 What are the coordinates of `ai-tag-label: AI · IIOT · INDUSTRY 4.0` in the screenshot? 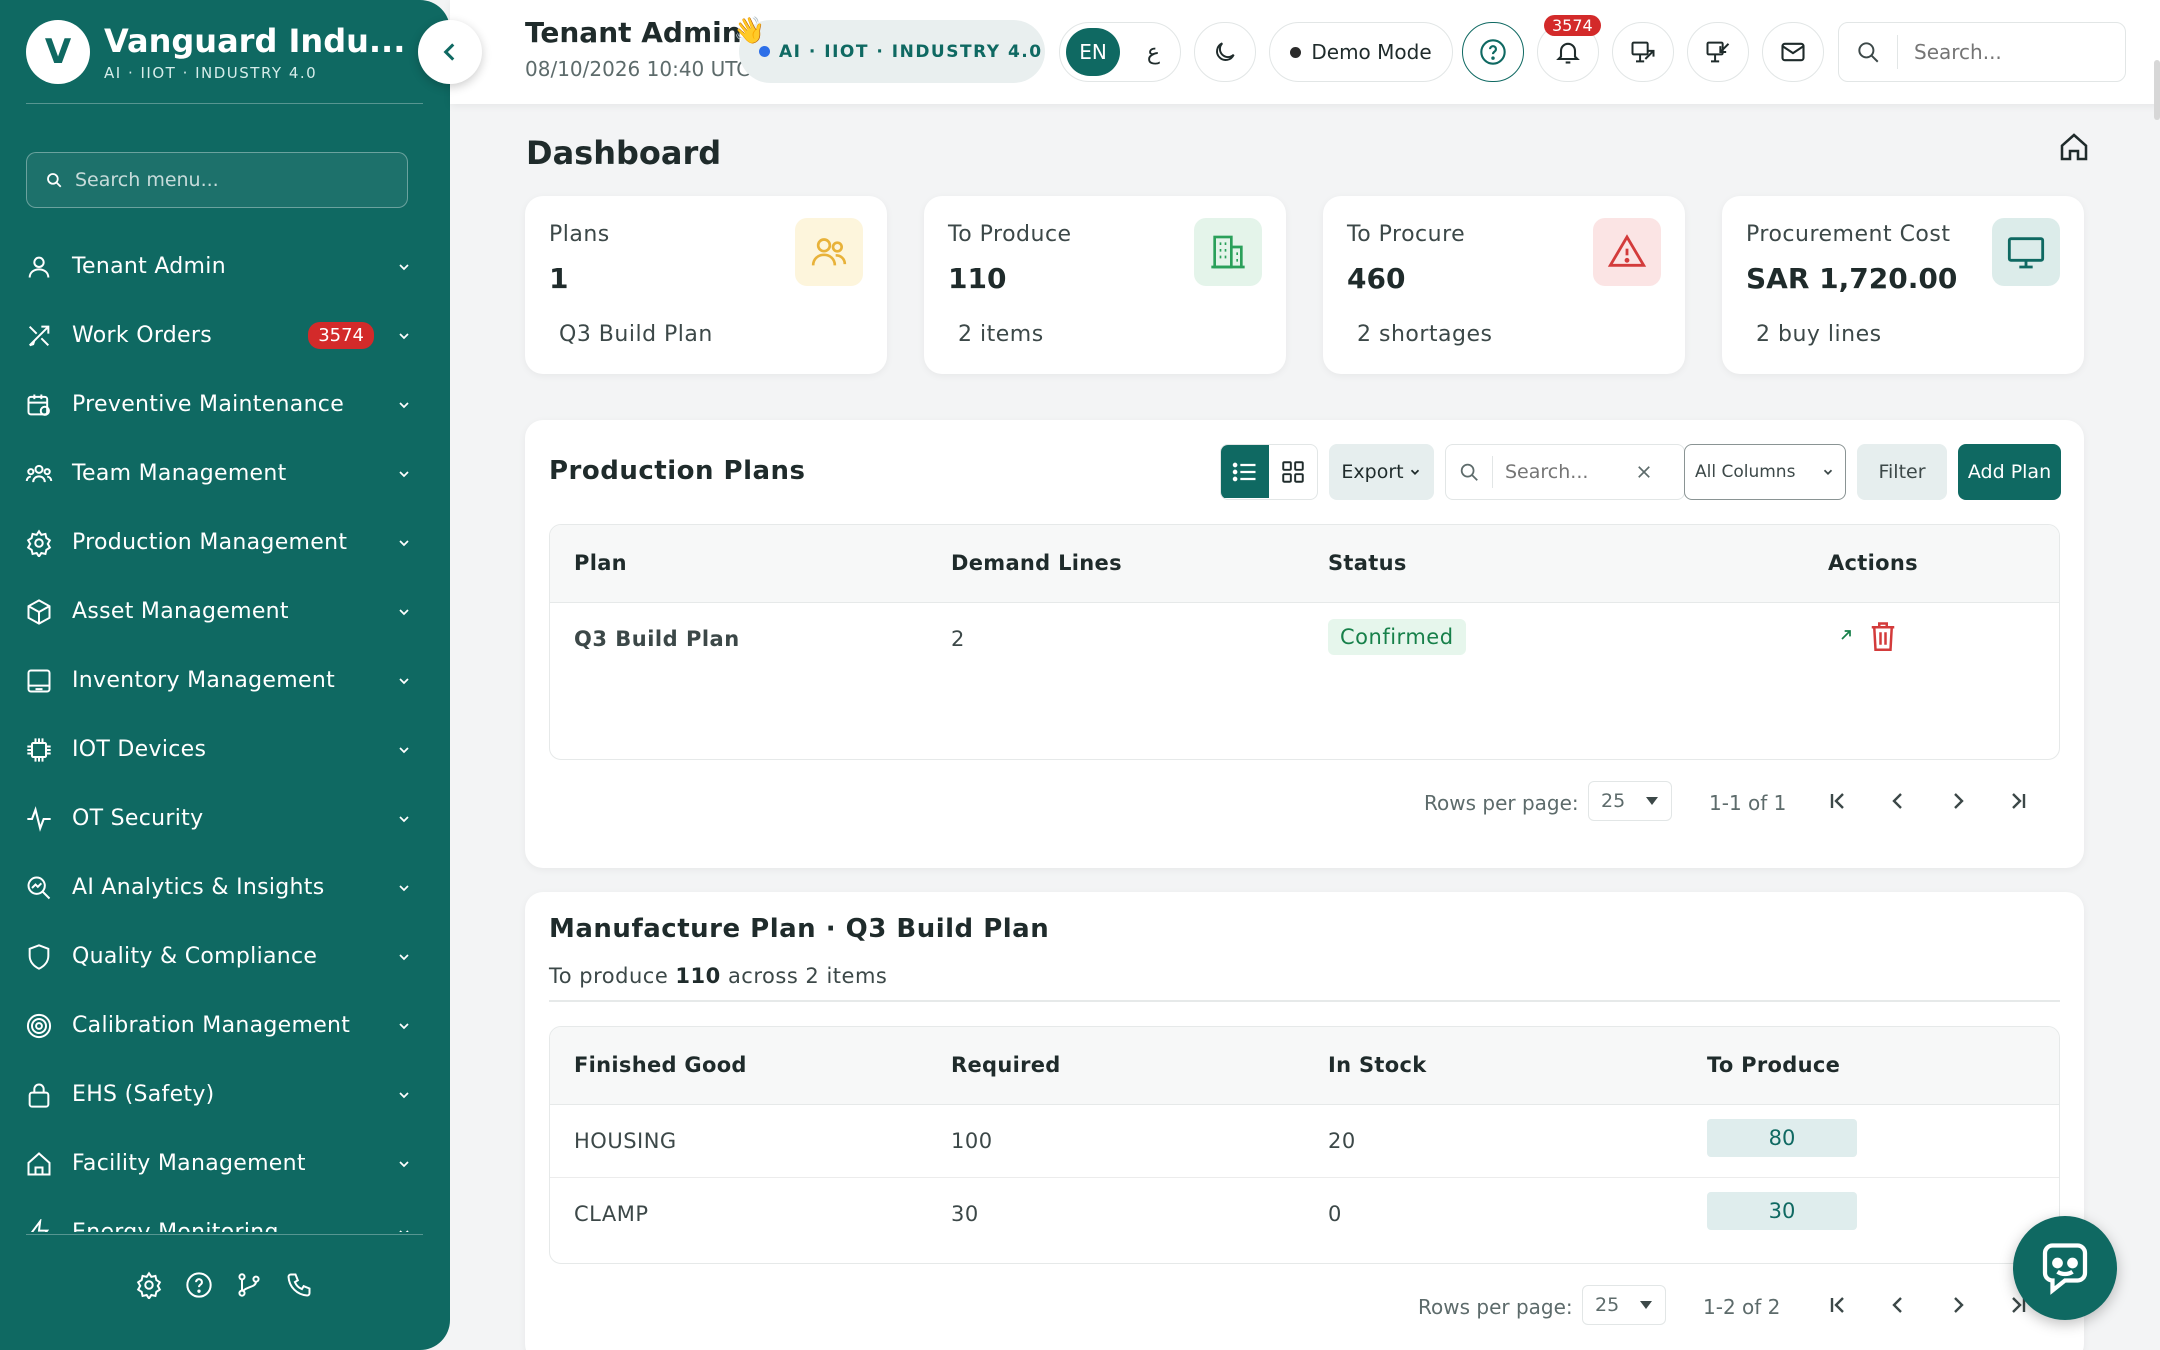 It's located at (911, 51).